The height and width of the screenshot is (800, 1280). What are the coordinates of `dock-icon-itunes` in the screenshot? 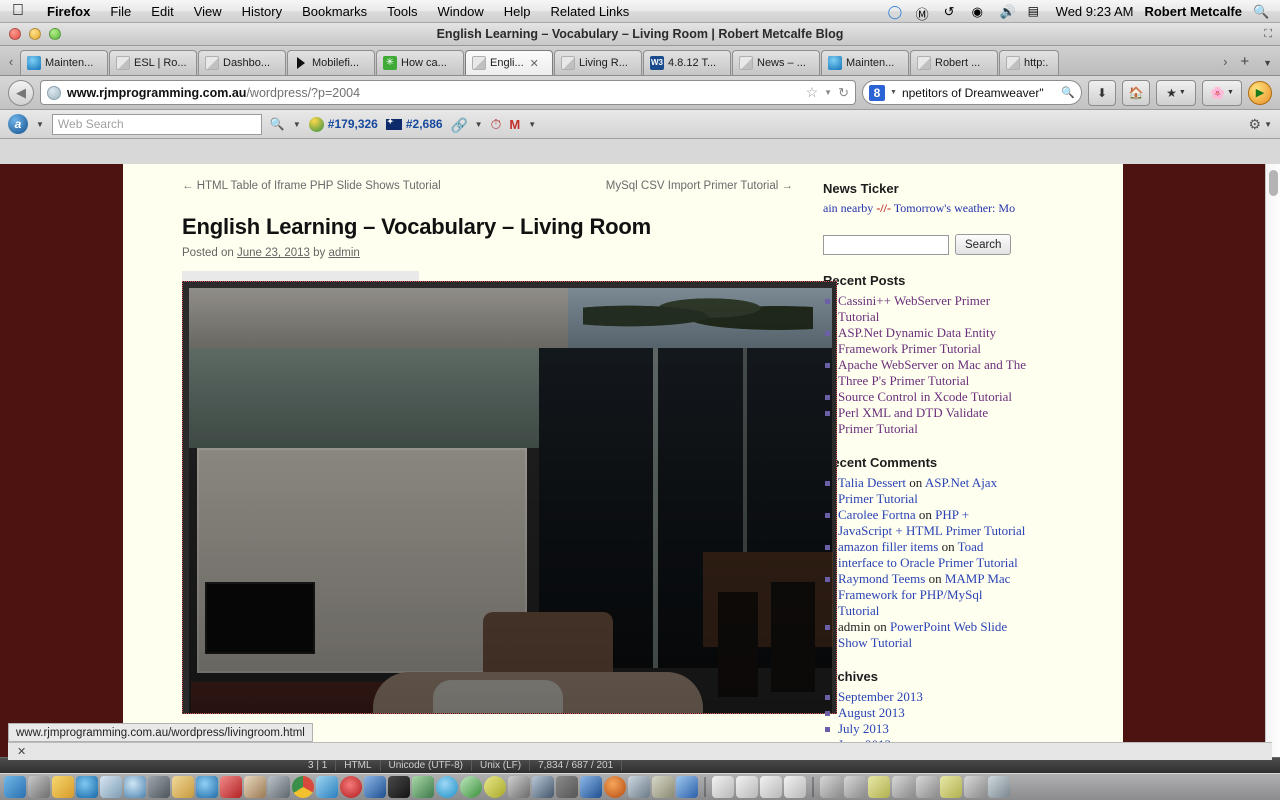 It's located at (159, 787).